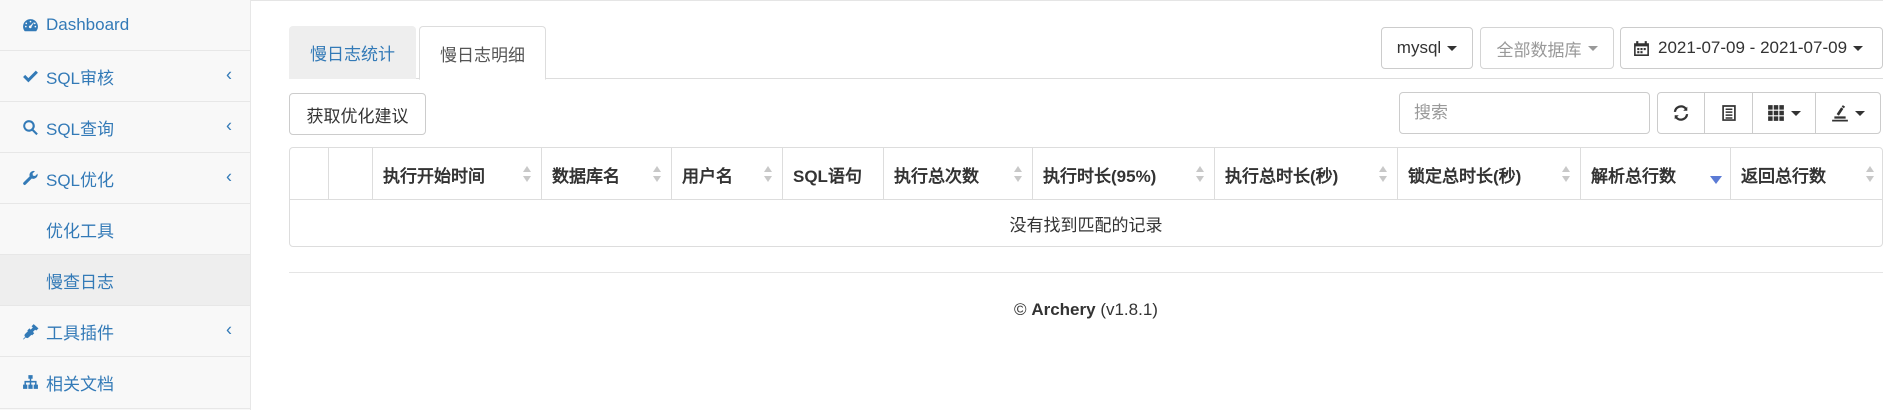  What do you see at coordinates (707, 176) in the screenshot?
I see `column-header-label: 用户名` at bounding box center [707, 176].